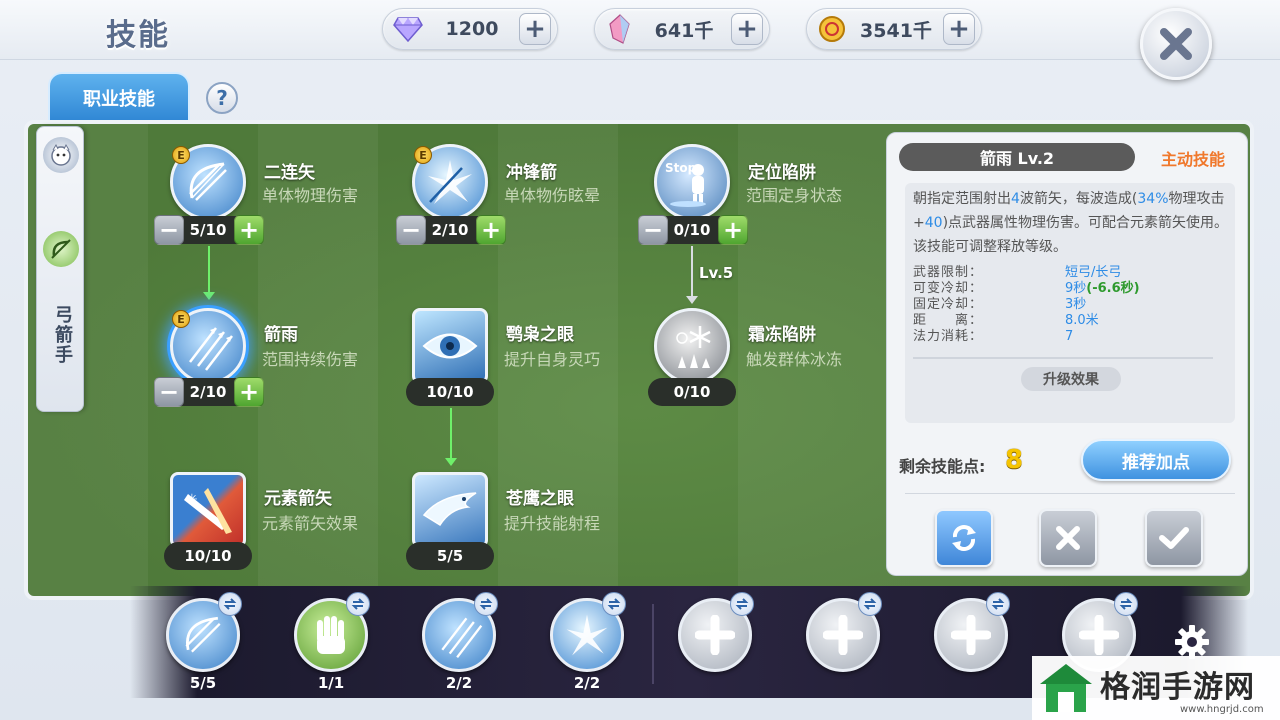  I want to click on archer-class-icon, so click(61, 249).